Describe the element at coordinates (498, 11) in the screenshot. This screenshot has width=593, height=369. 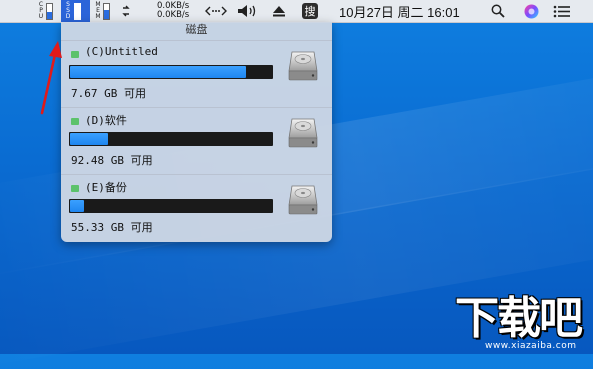
I see `spotlight-icon` at that location.